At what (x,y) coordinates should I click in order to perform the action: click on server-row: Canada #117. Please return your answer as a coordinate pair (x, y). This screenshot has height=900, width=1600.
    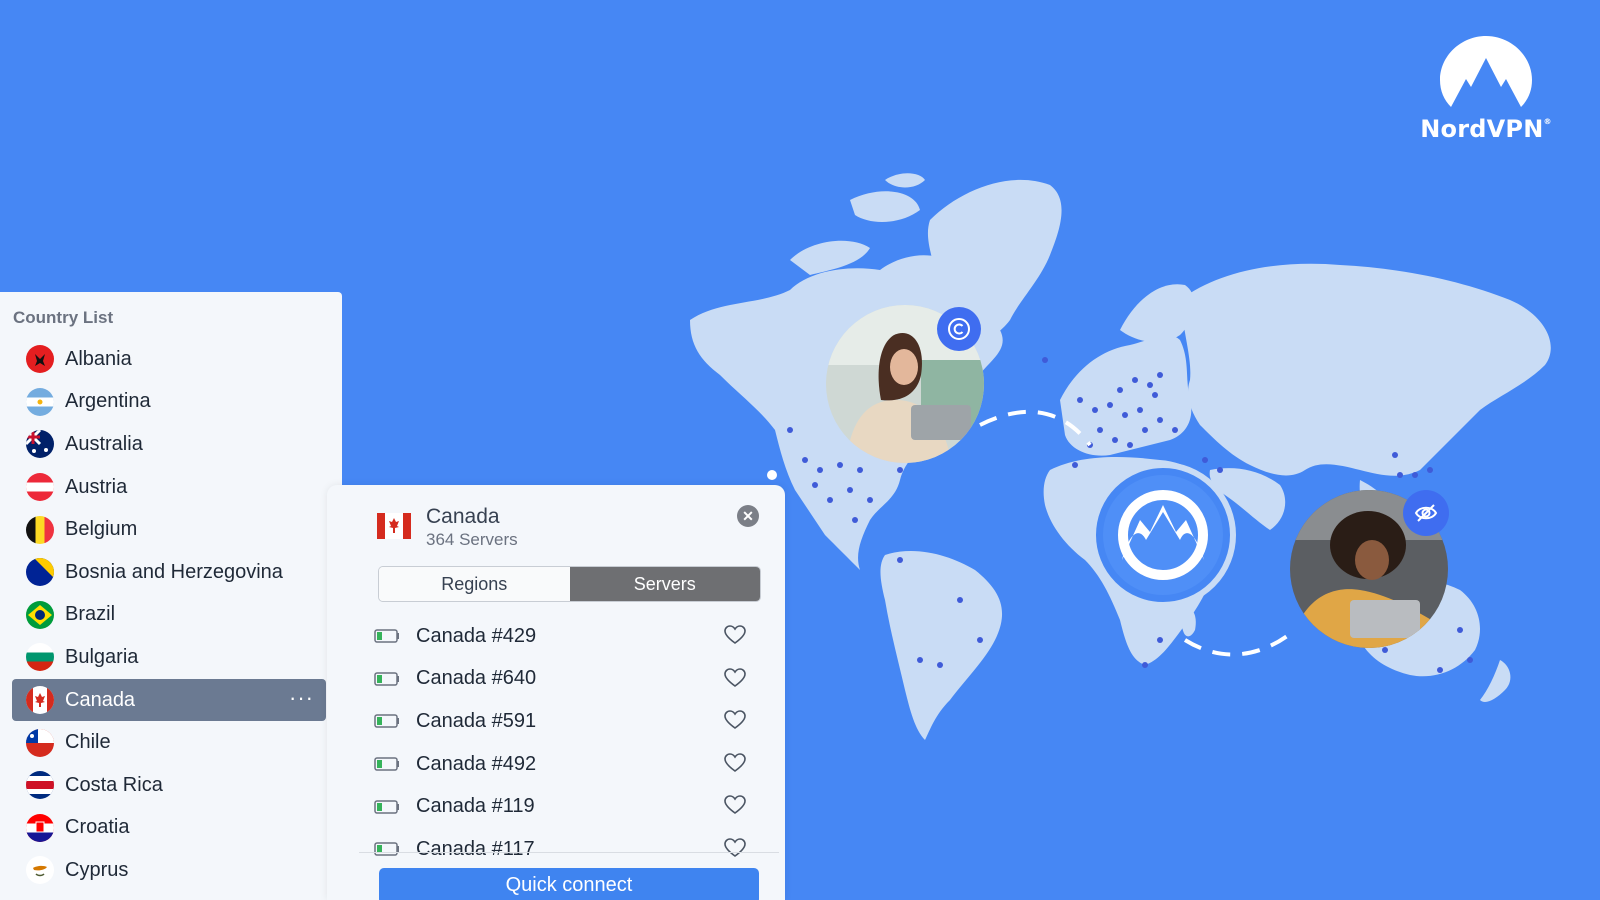
    Looking at the image, I should click on (567, 849).